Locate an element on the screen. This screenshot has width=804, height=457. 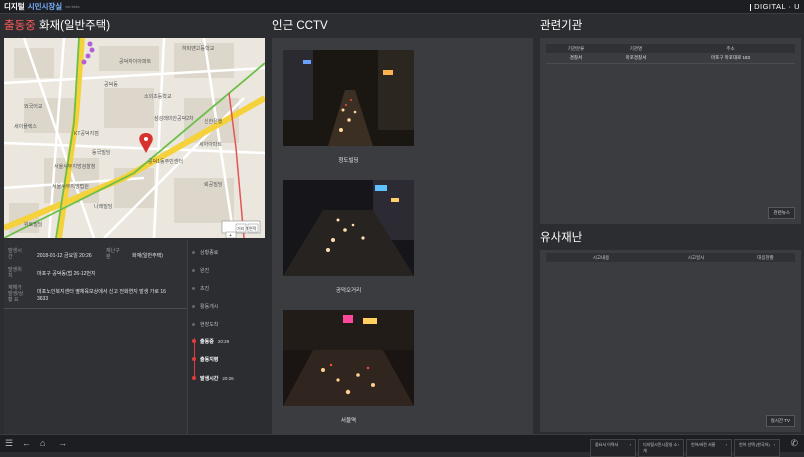
info-value: 마포구 공덕동(법 26-12번지 is located at coordinates (66, 273).